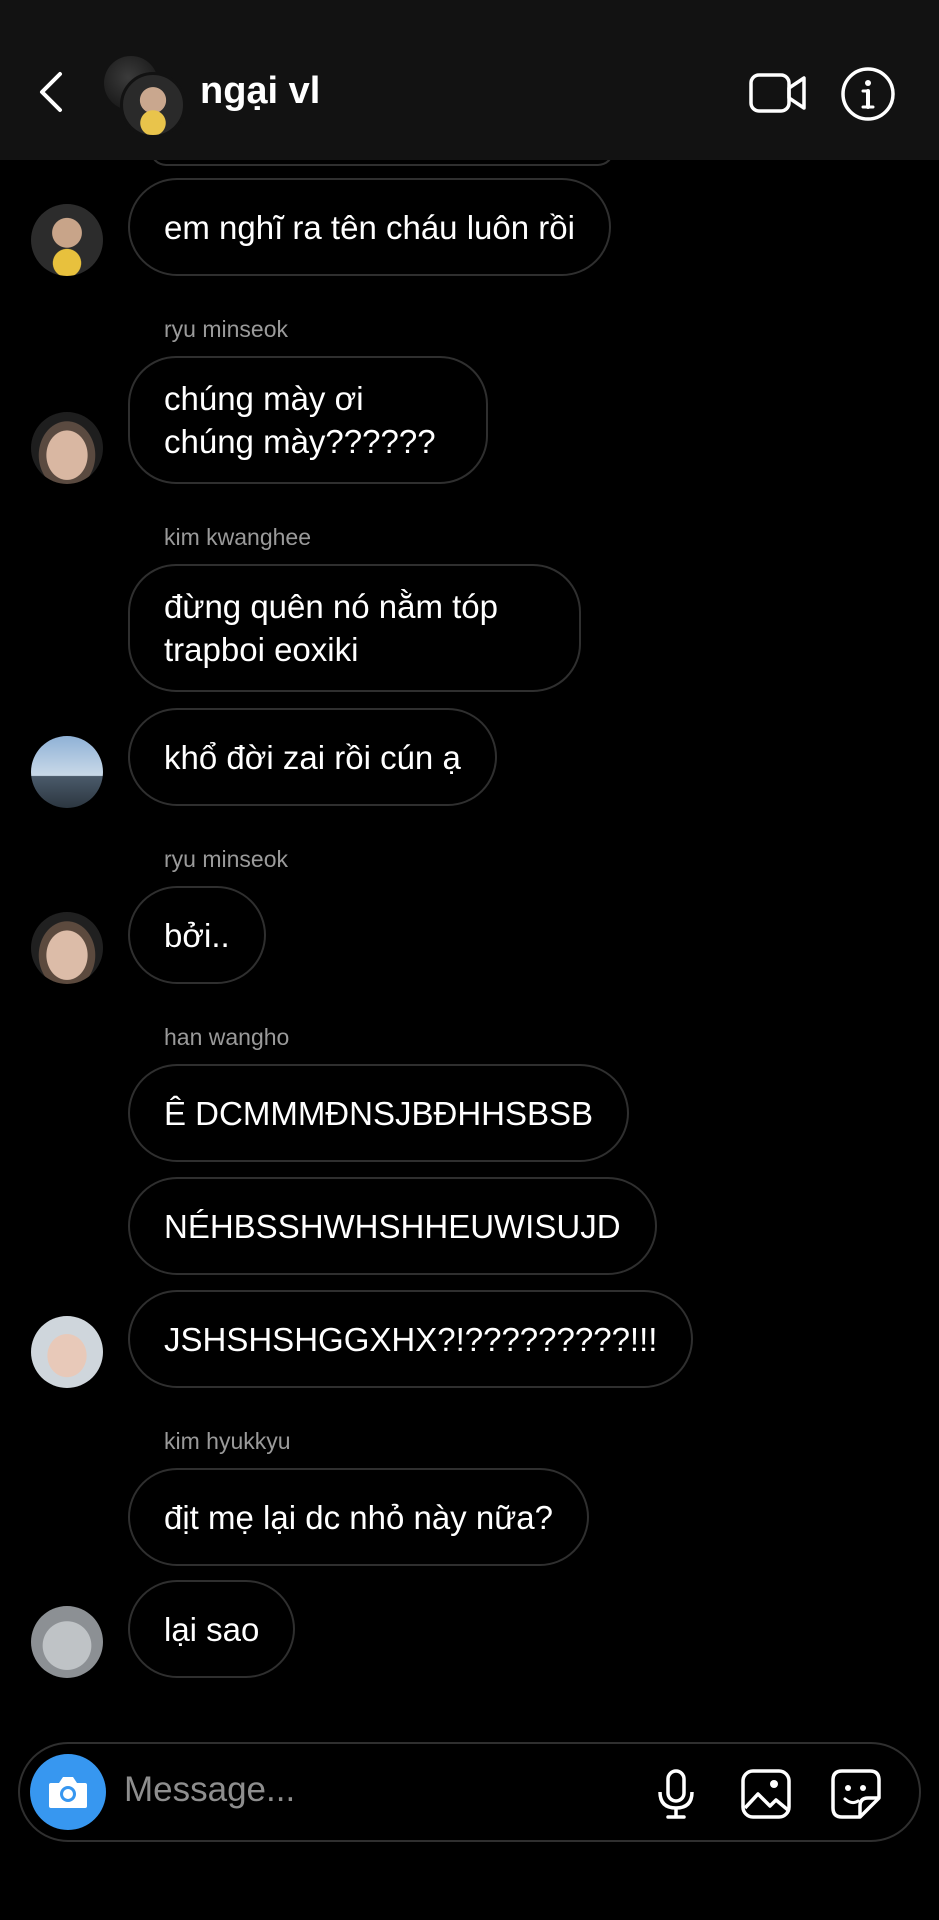 This screenshot has height=1920, width=939. Describe the element at coordinates (778, 93) in the screenshot. I see `video-call-icon` at that location.